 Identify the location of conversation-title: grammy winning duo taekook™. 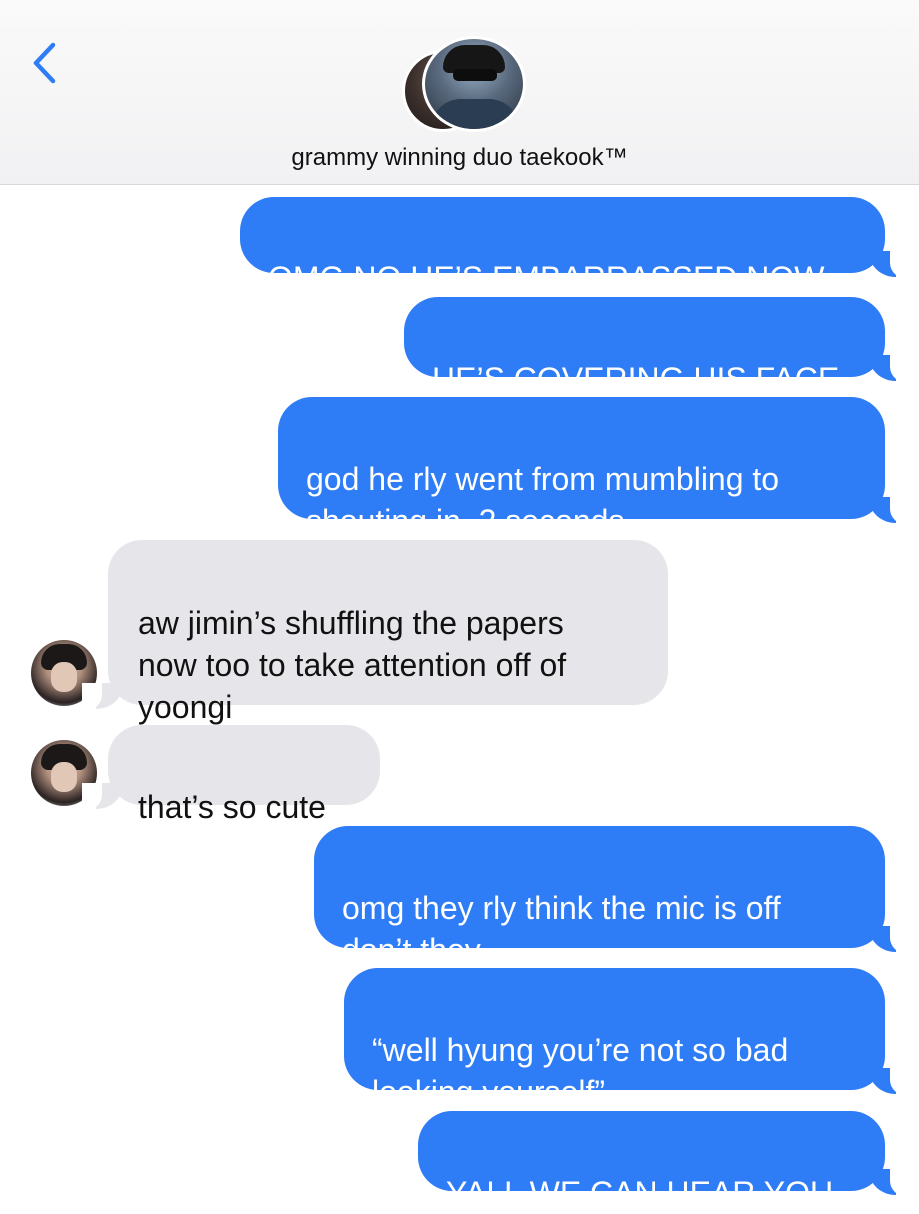
(459, 158).